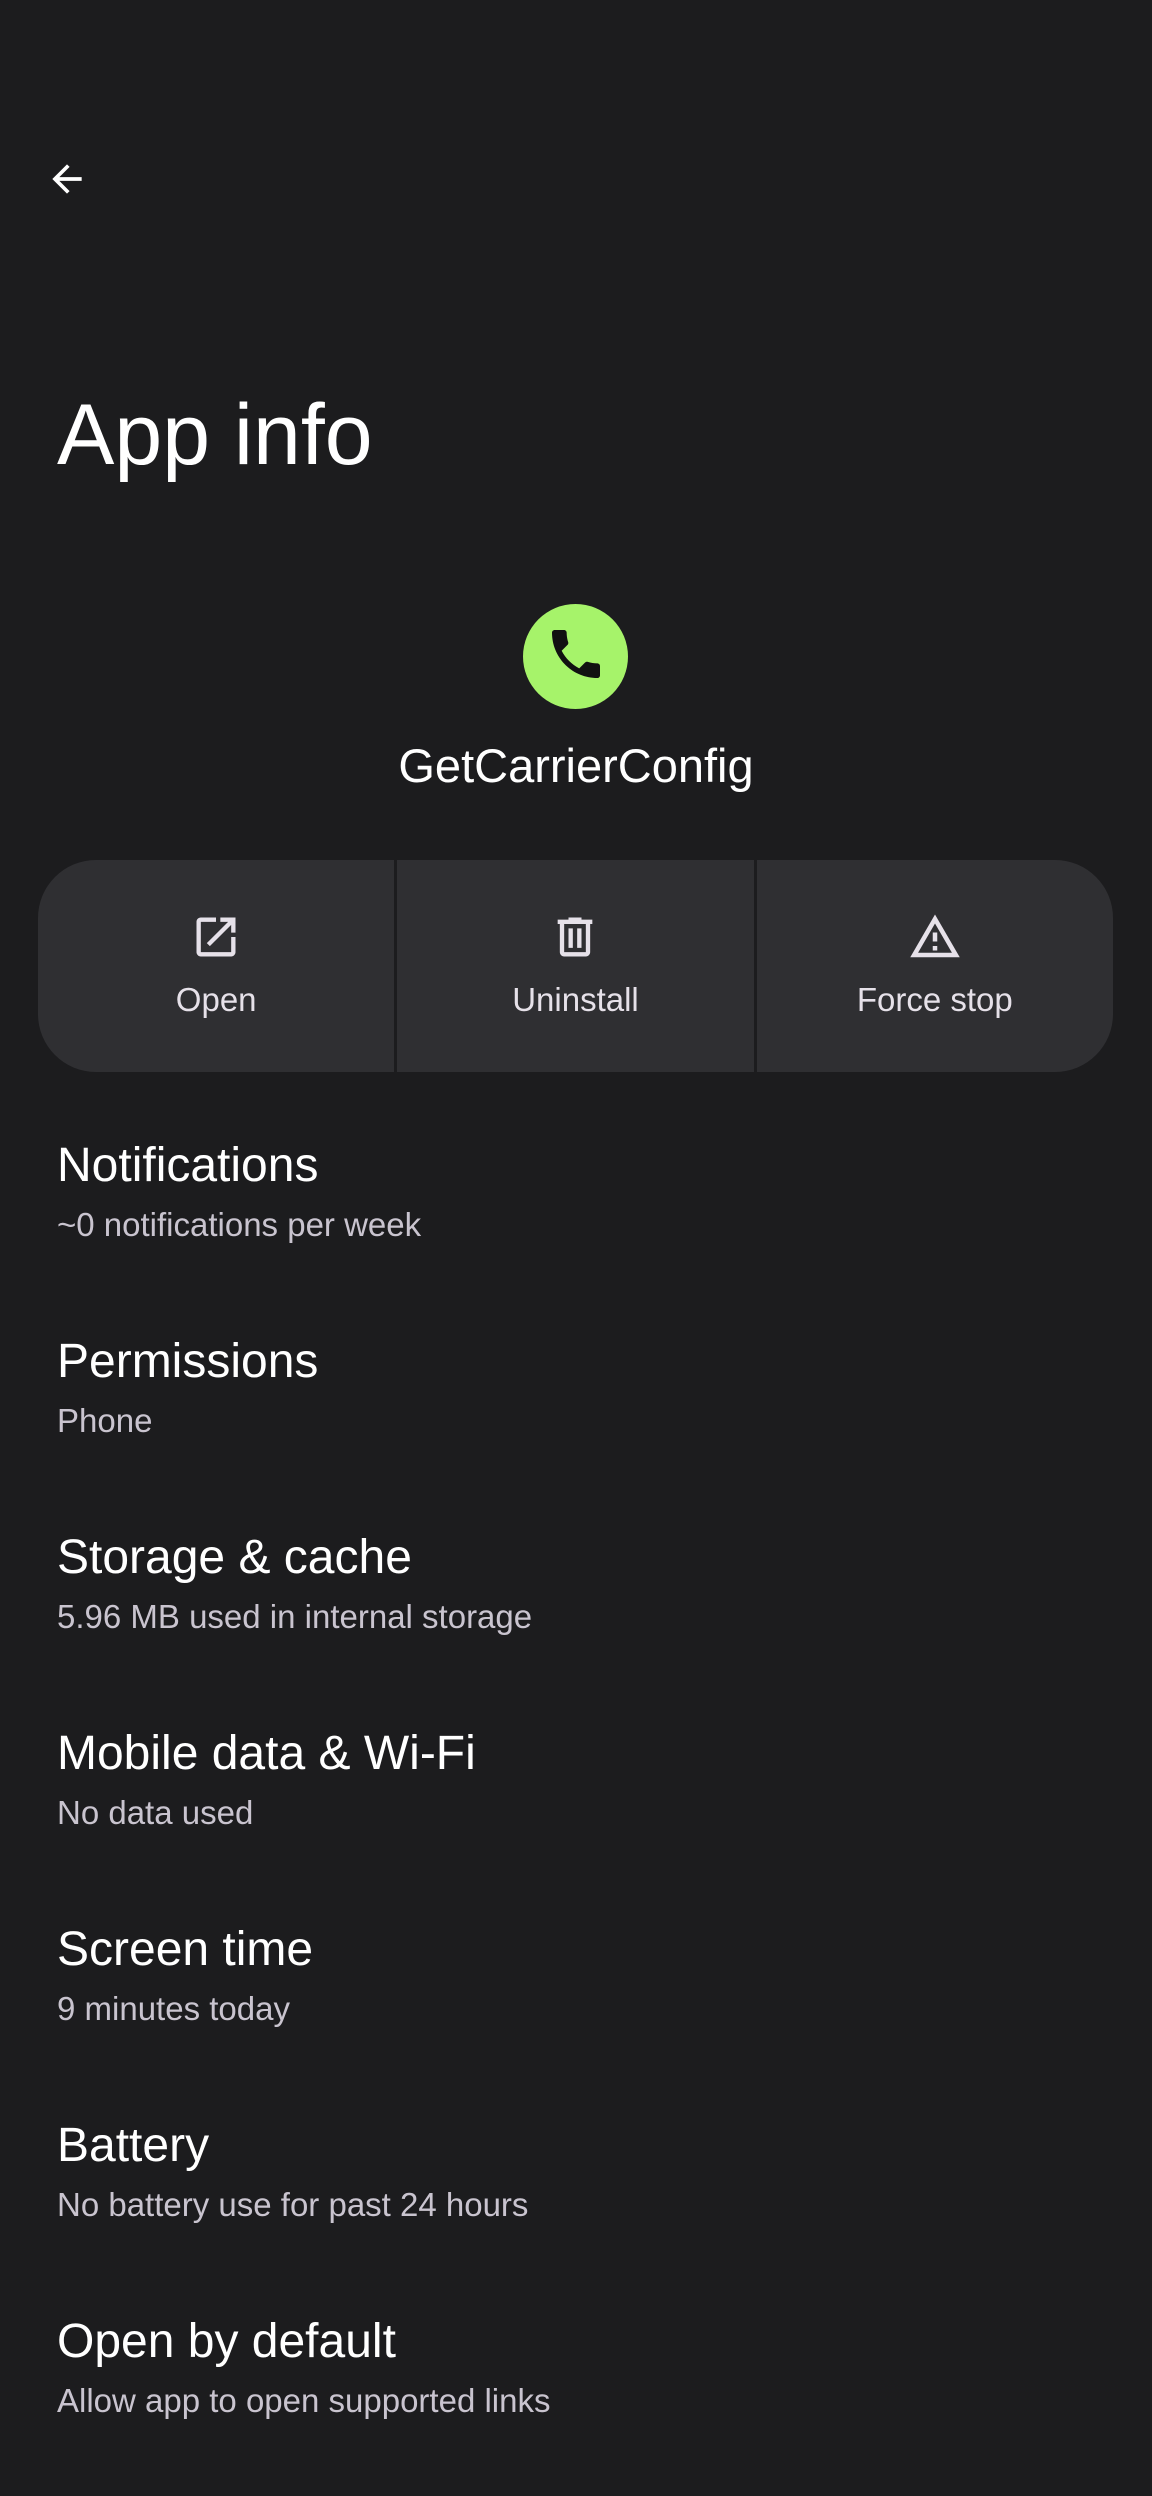 The image size is (1152, 2496). Describe the element at coordinates (188, 1165) in the screenshot. I see `item-title: Notifications` at that location.